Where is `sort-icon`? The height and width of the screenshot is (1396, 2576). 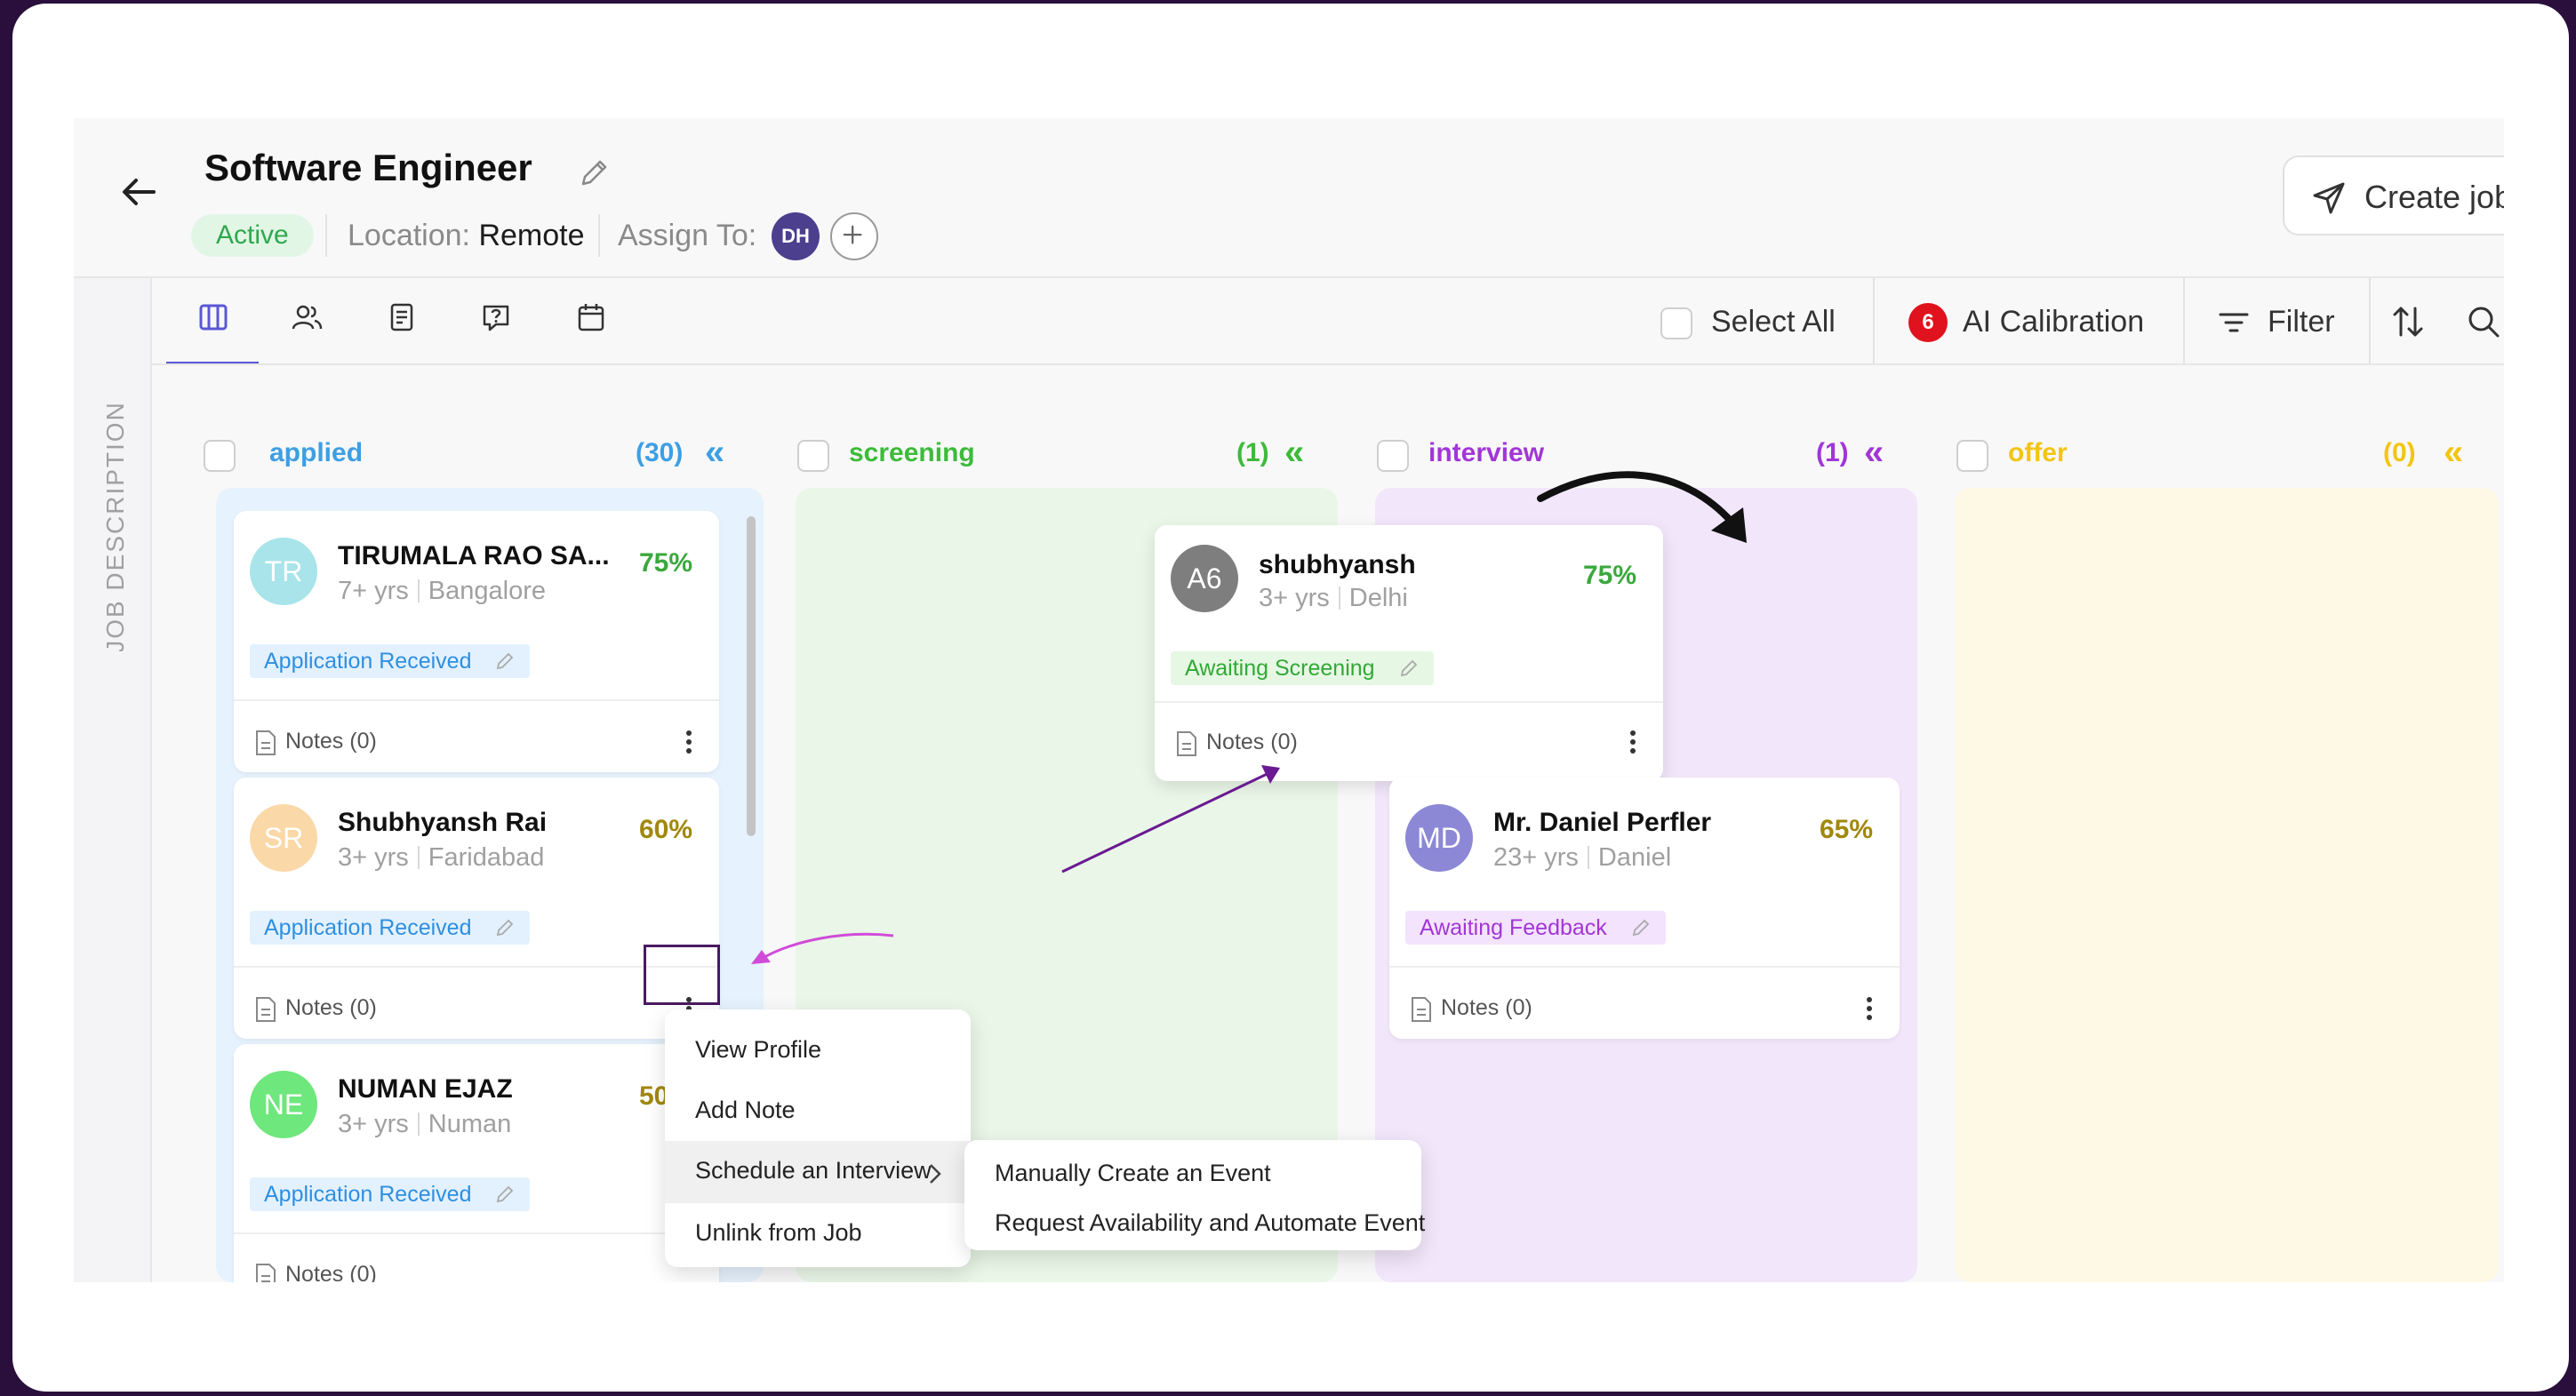
sort-icon is located at coordinates (2408, 321).